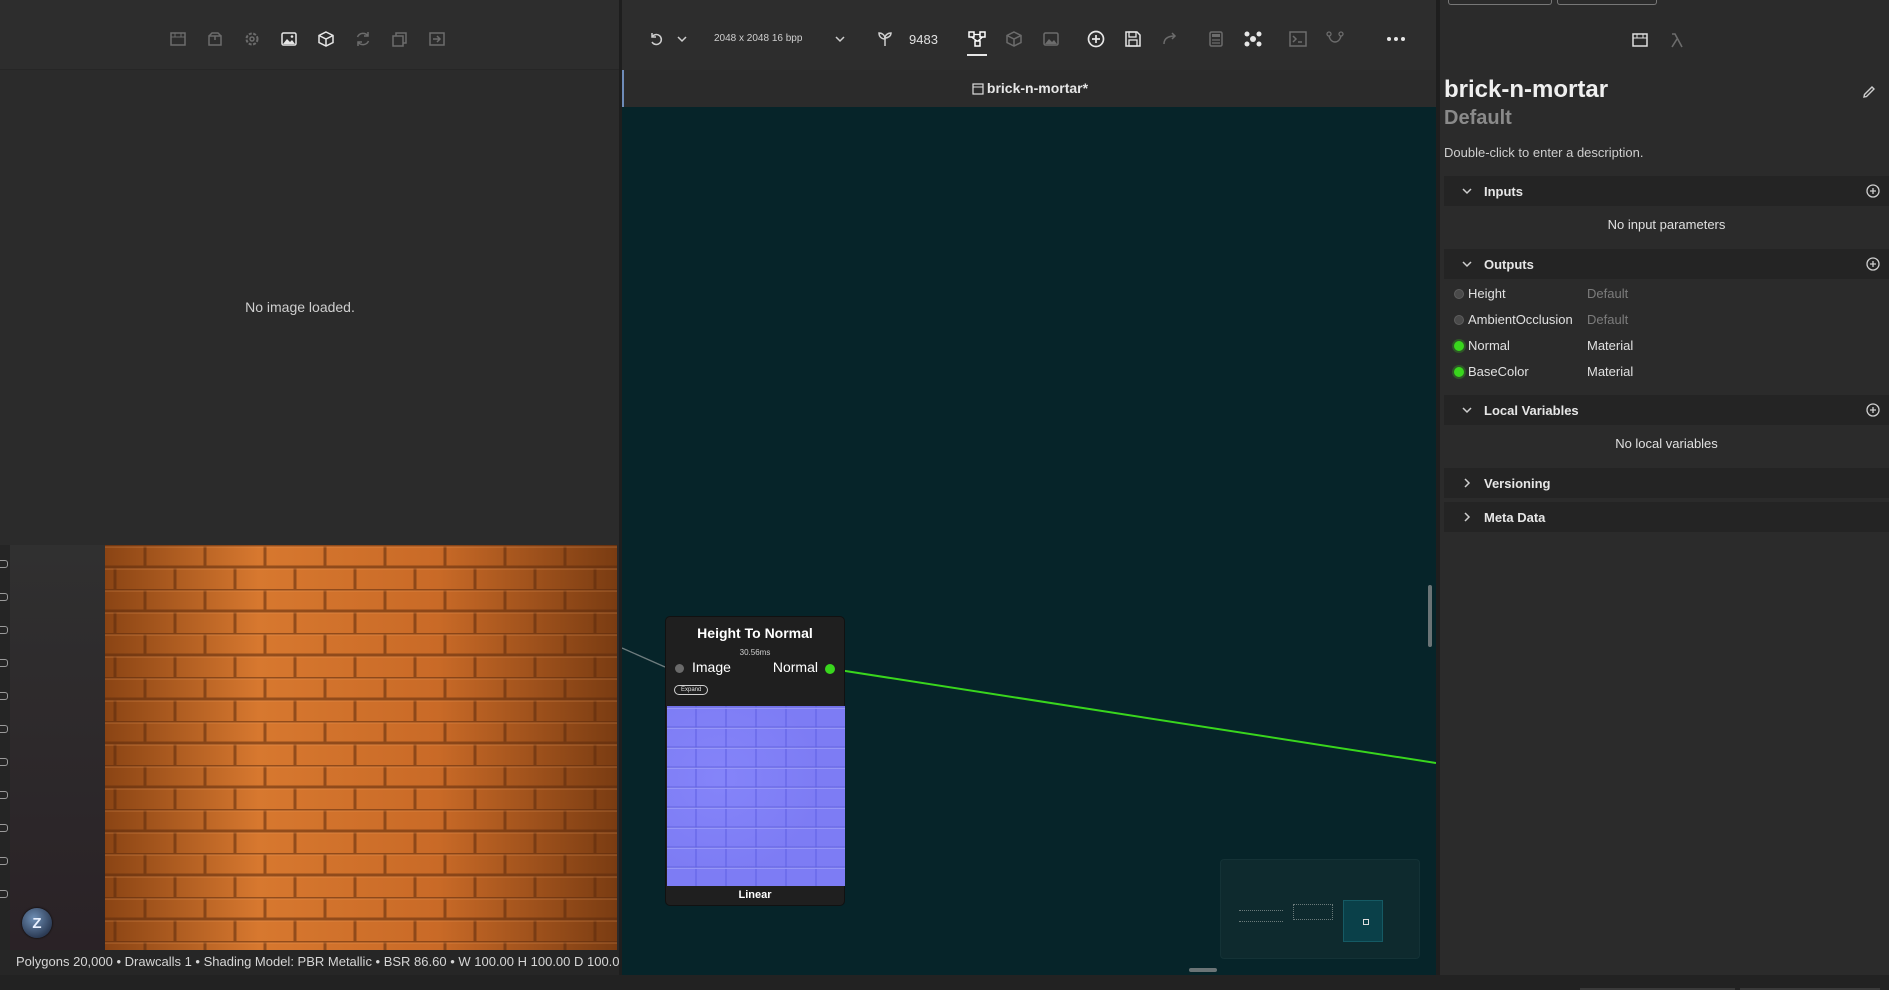 The image size is (1889, 990). Describe the element at coordinates (1869, 92) in the screenshot. I see `pencil-icon` at that location.